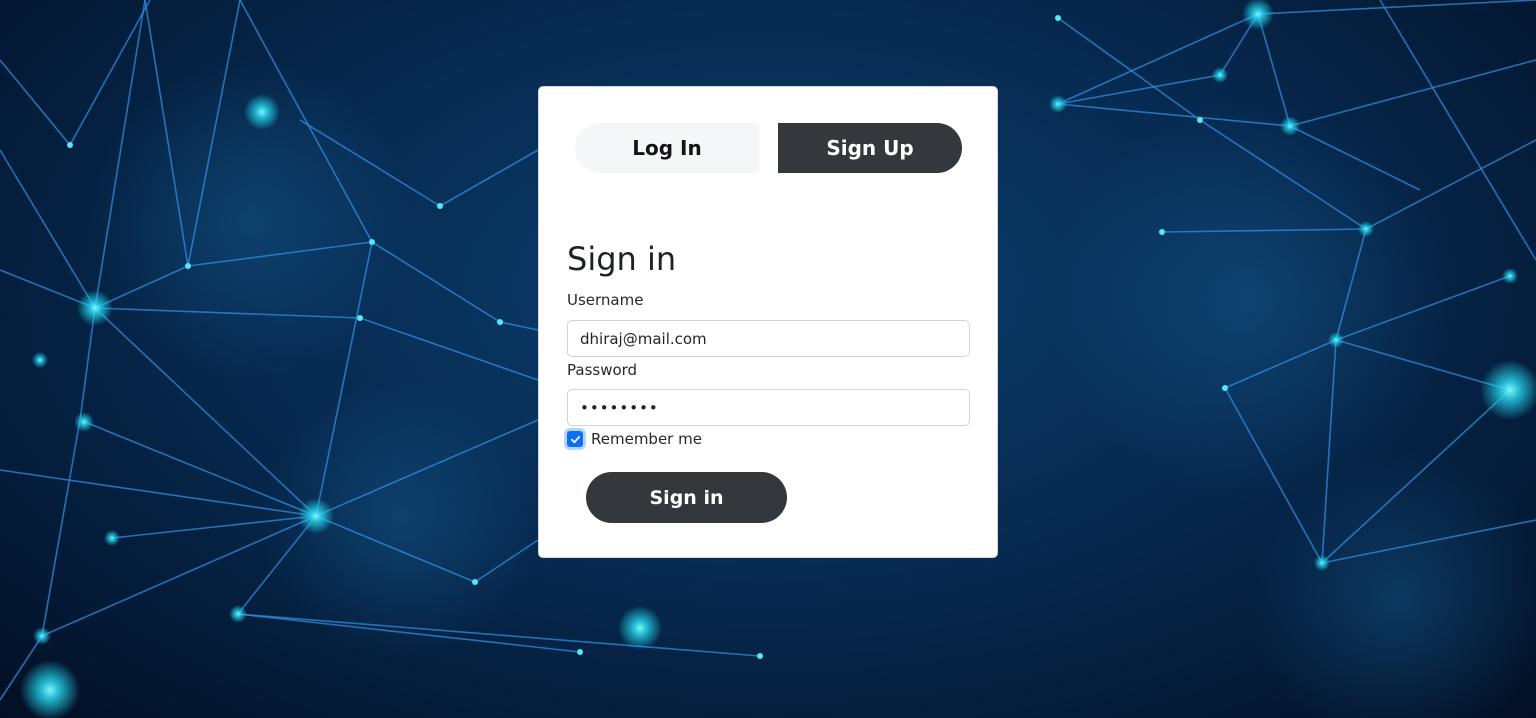  I want to click on remember-me-row: Remember me, so click(634, 439).